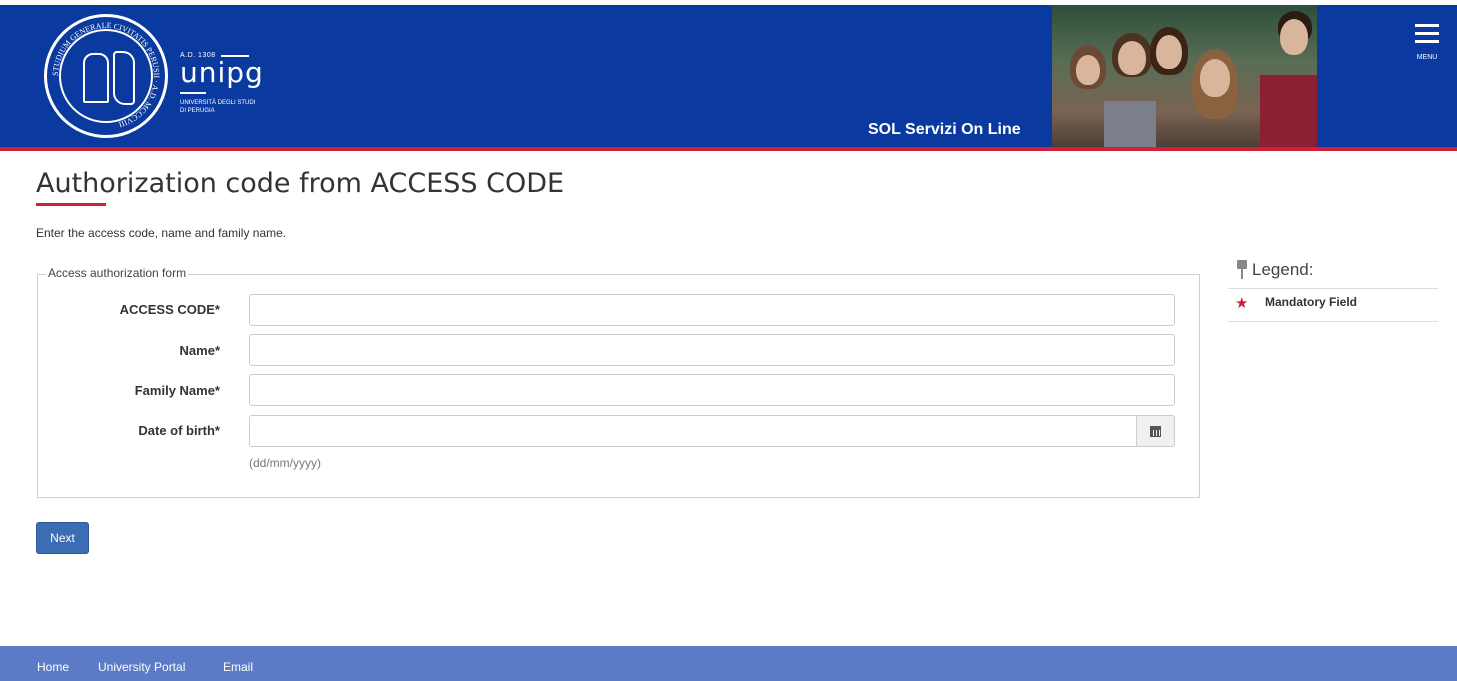 The image size is (1457, 681). I want to click on footer-link-university-portal: University Portal, so click(141, 667).